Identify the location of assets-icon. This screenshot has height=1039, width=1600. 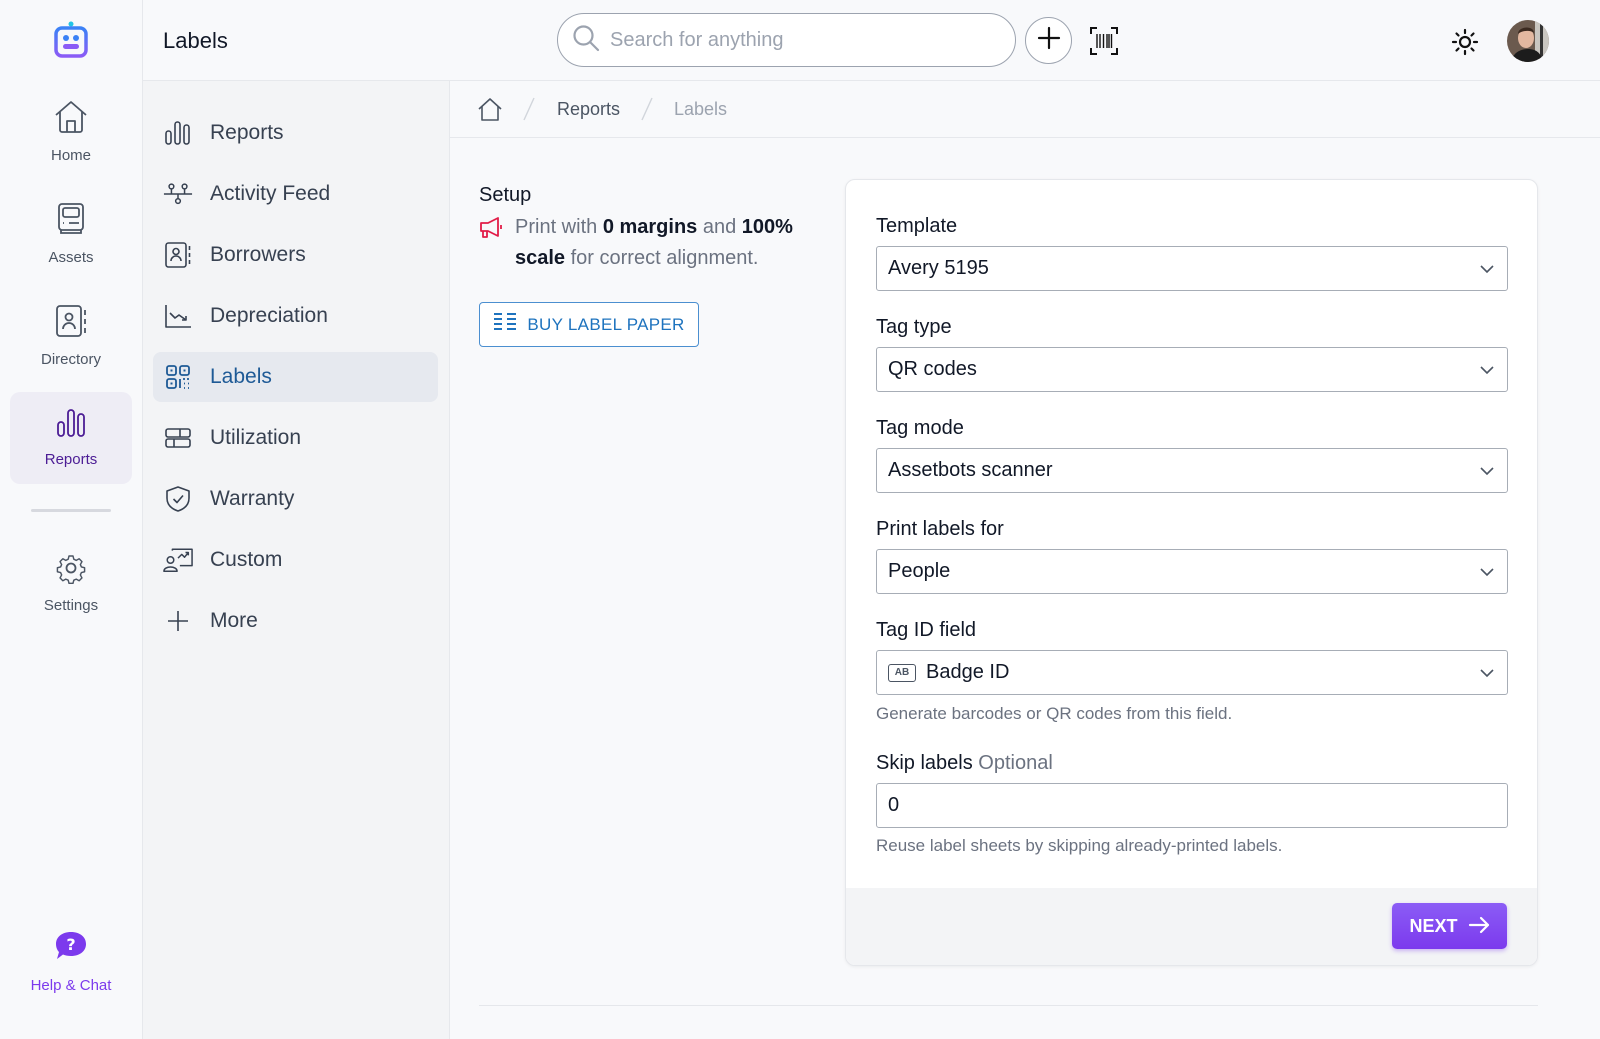
(71, 221).